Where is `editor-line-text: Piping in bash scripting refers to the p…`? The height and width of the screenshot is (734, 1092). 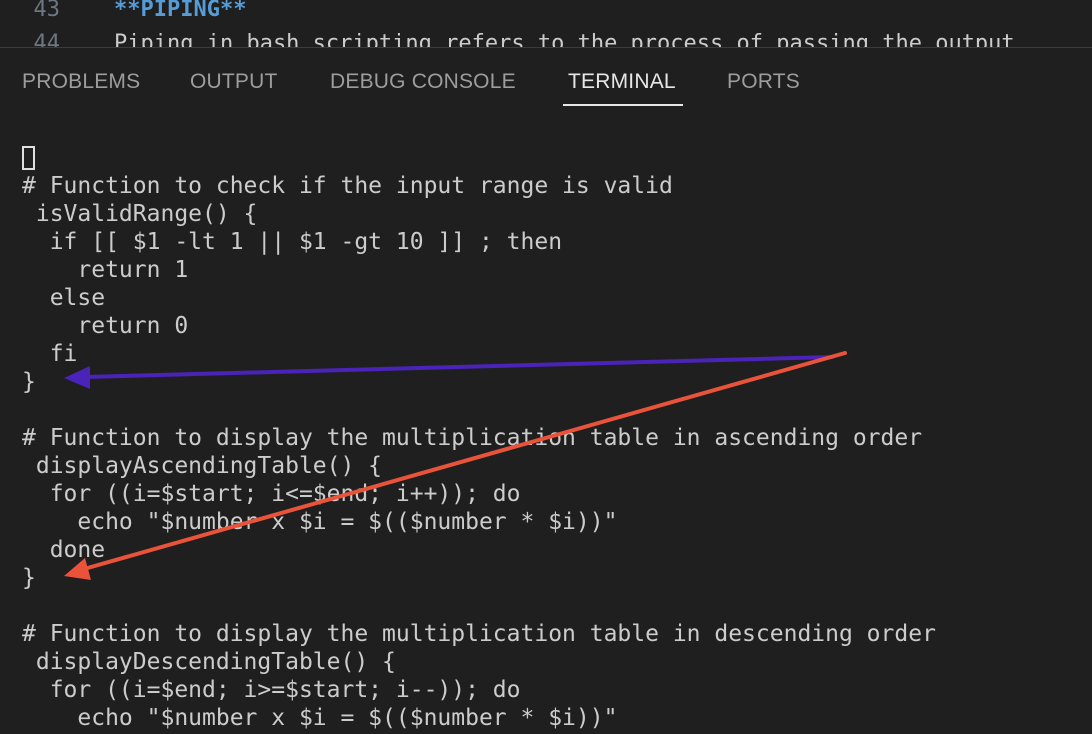 editor-line-text: Piping in bash scripting refers to the p… is located at coordinates (564, 39).